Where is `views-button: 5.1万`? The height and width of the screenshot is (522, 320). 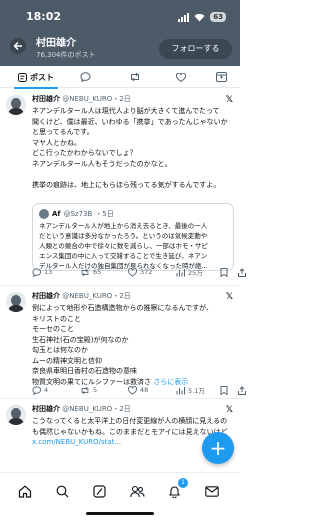 views-button: 5.1万 is located at coordinates (190, 390).